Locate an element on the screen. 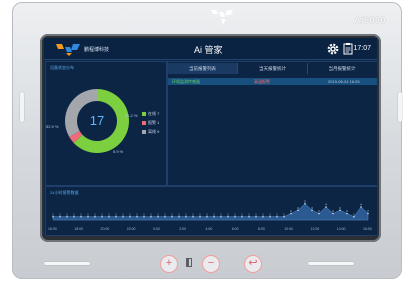  x-tick-label: 2:00 is located at coordinates (183, 229).